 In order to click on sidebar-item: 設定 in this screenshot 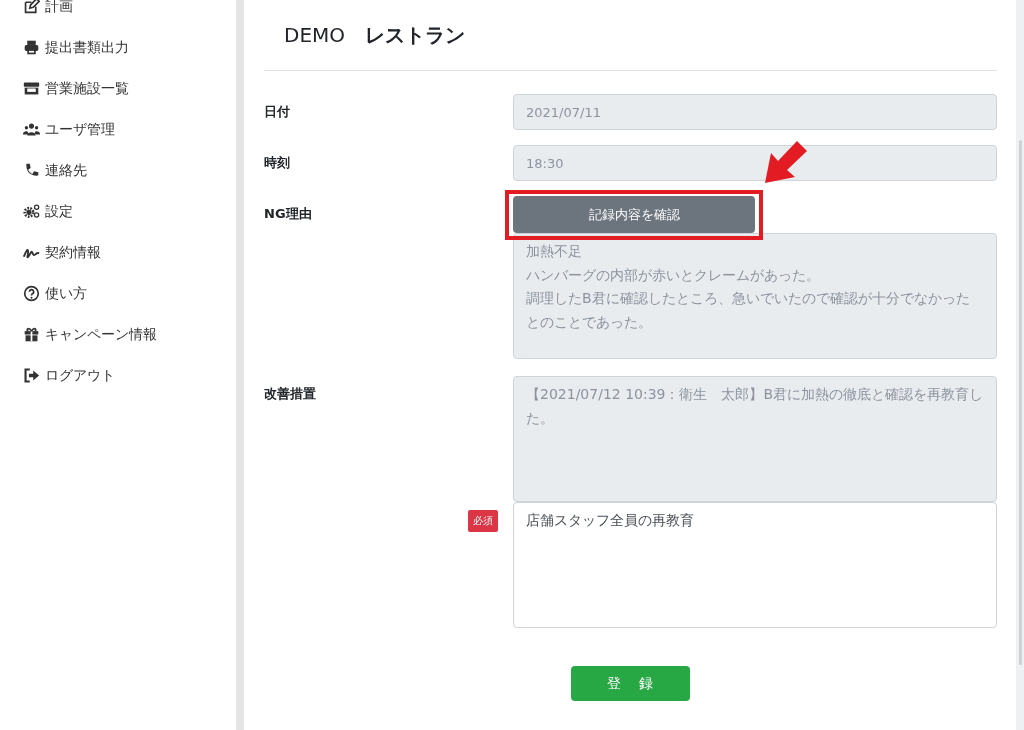, I will do `click(118, 211)`.